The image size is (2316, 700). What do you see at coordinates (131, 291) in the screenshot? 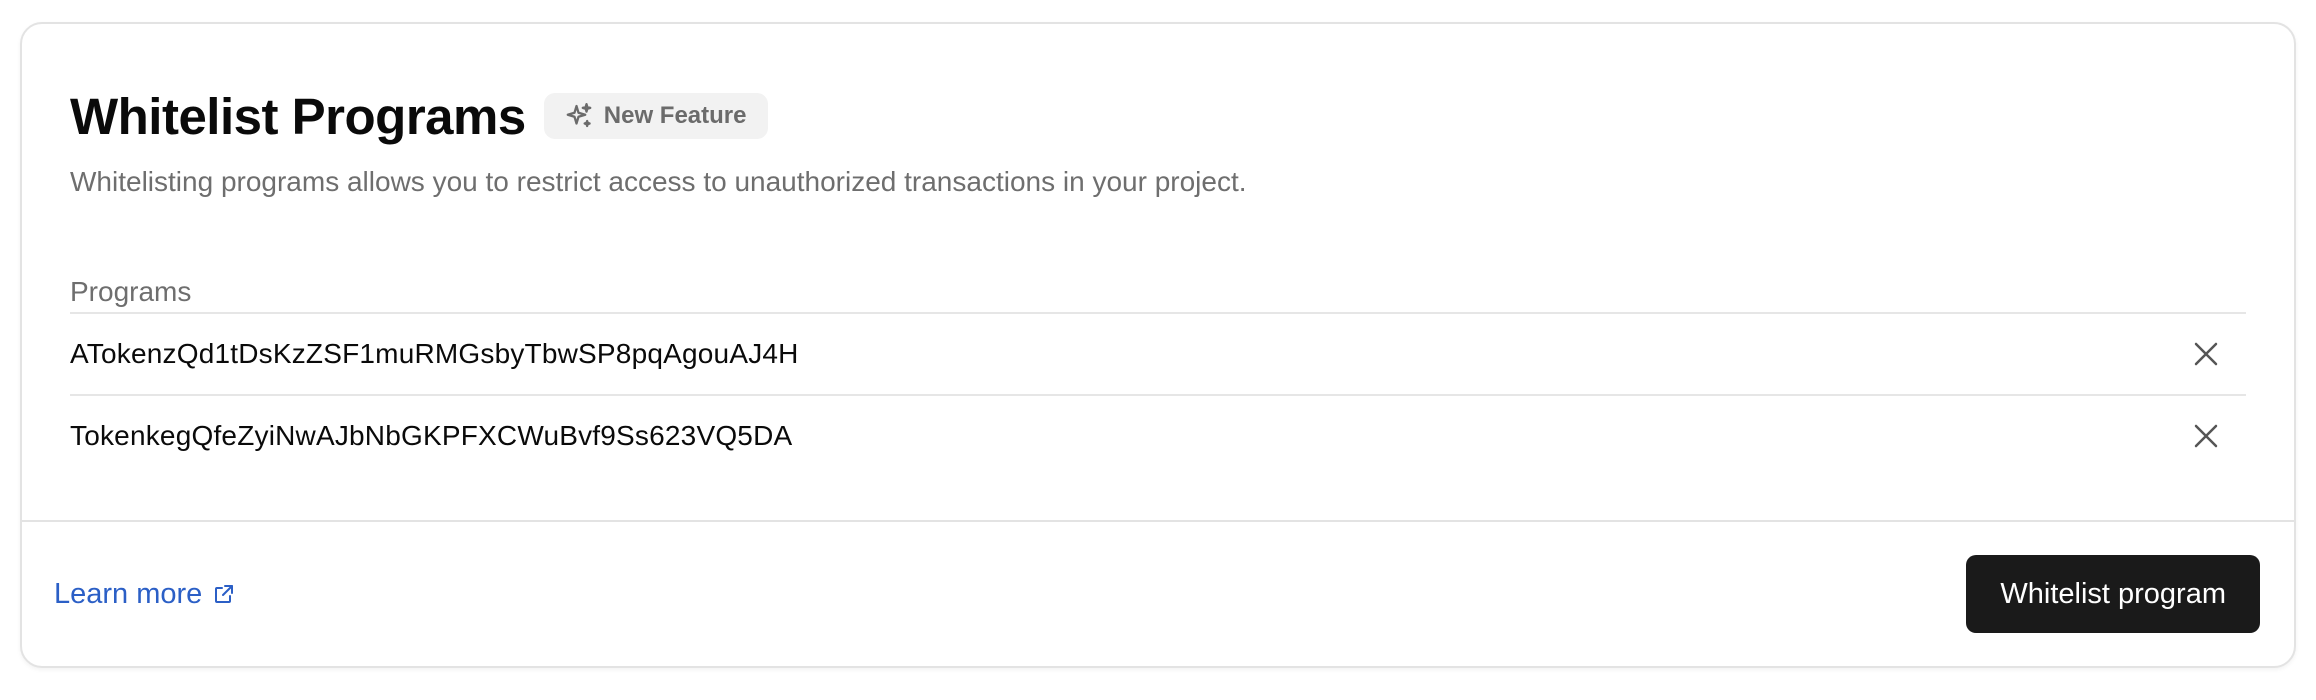
I see `programs-column-header: Programs` at bounding box center [131, 291].